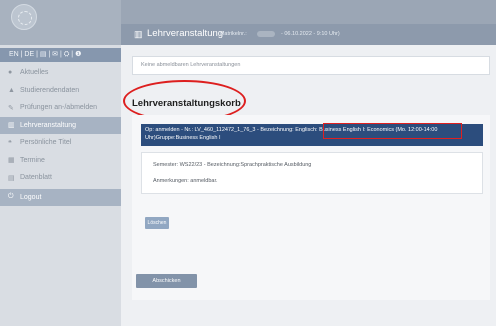 This screenshot has width=496, height=326. Describe the element at coordinates (166, 281) in the screenshot. I see `submit-button: Abschicken` at that location.